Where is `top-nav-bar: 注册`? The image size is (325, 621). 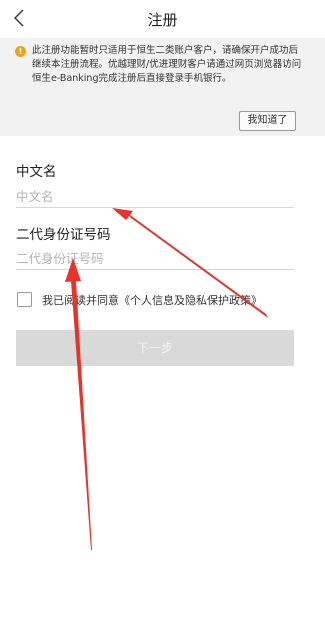
top-nav-bar: 注册 is located at coordinates (162, 19).